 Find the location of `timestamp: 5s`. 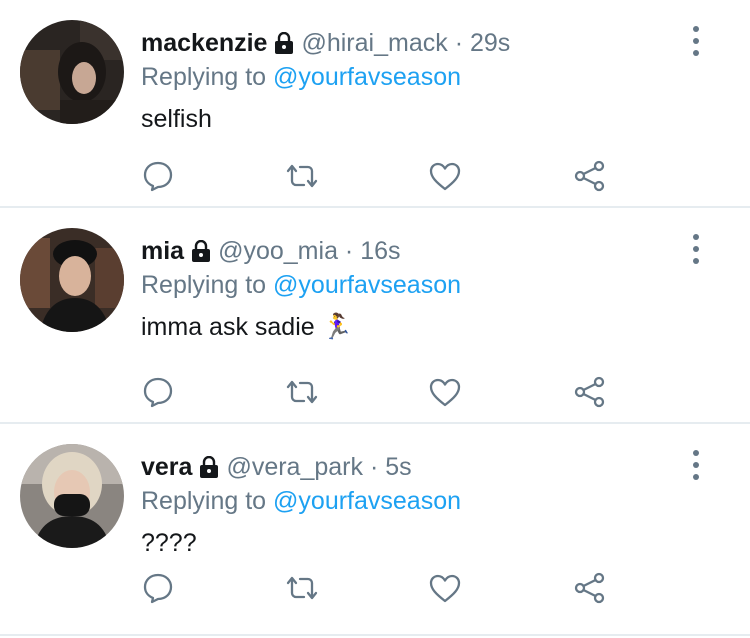

timestamp: 5s is located at coordinates (398, 467).